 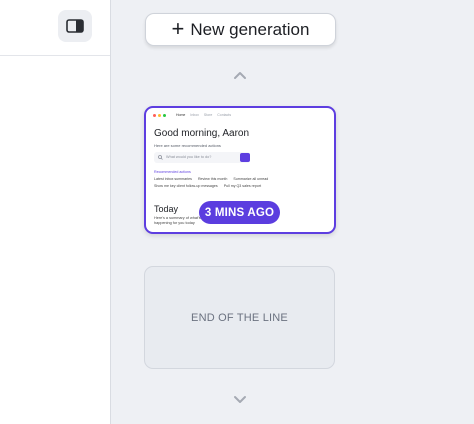 What do you see at coordinates (208, 115) in the screenshot?
I see `thumbnail-nav-item: Store` at bounding box center [208, 115].